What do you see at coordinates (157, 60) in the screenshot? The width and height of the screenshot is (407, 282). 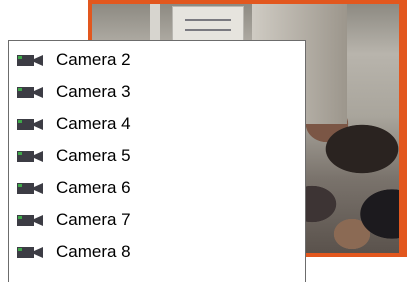 I see `camera-list-item: Camera 2` at bounding box center [157, 60].